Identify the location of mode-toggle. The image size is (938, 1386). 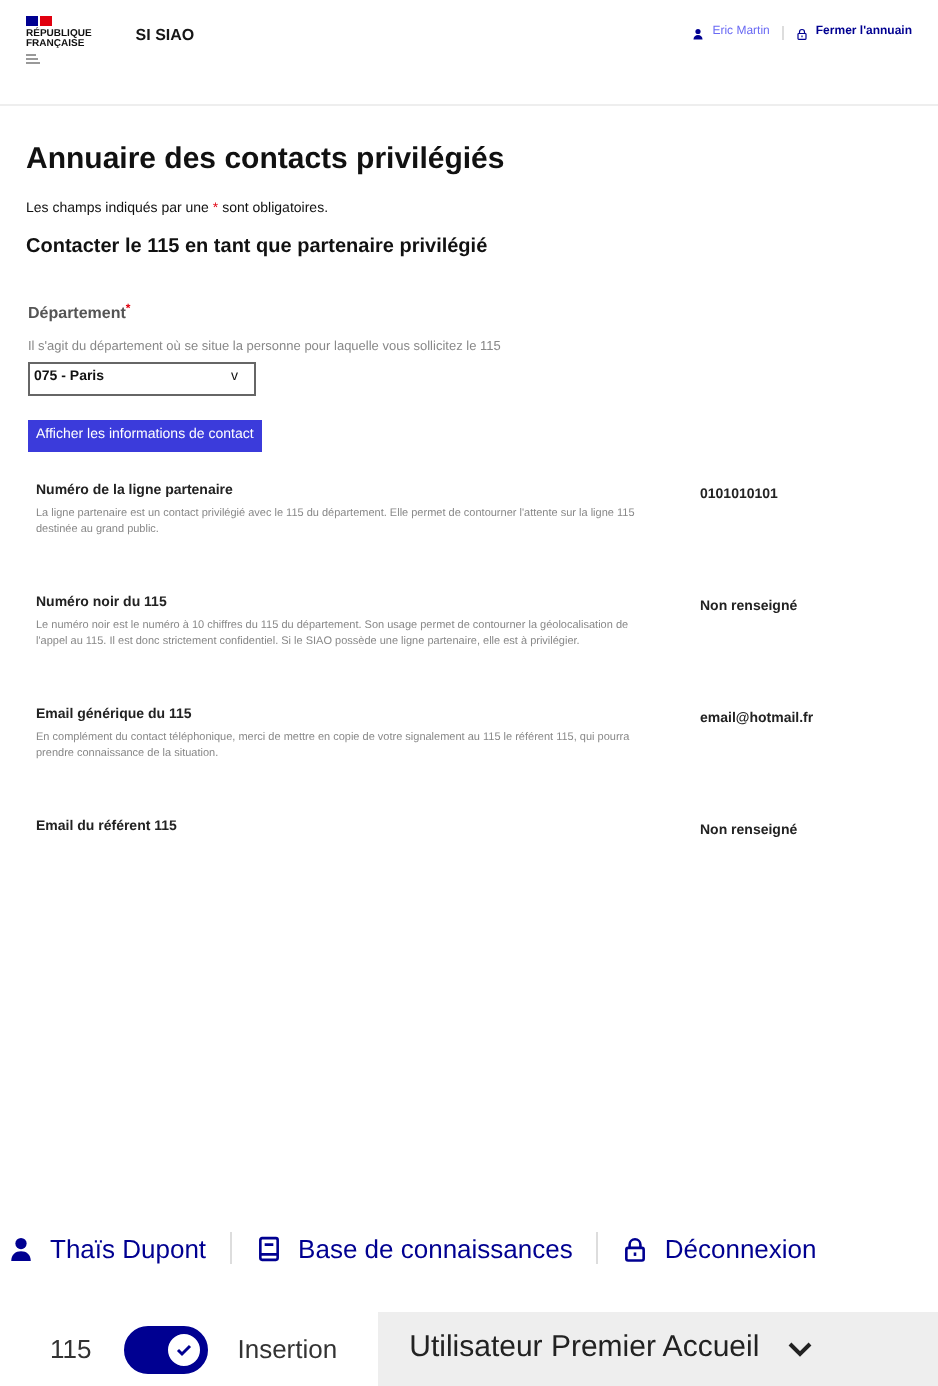
(165, 1349).